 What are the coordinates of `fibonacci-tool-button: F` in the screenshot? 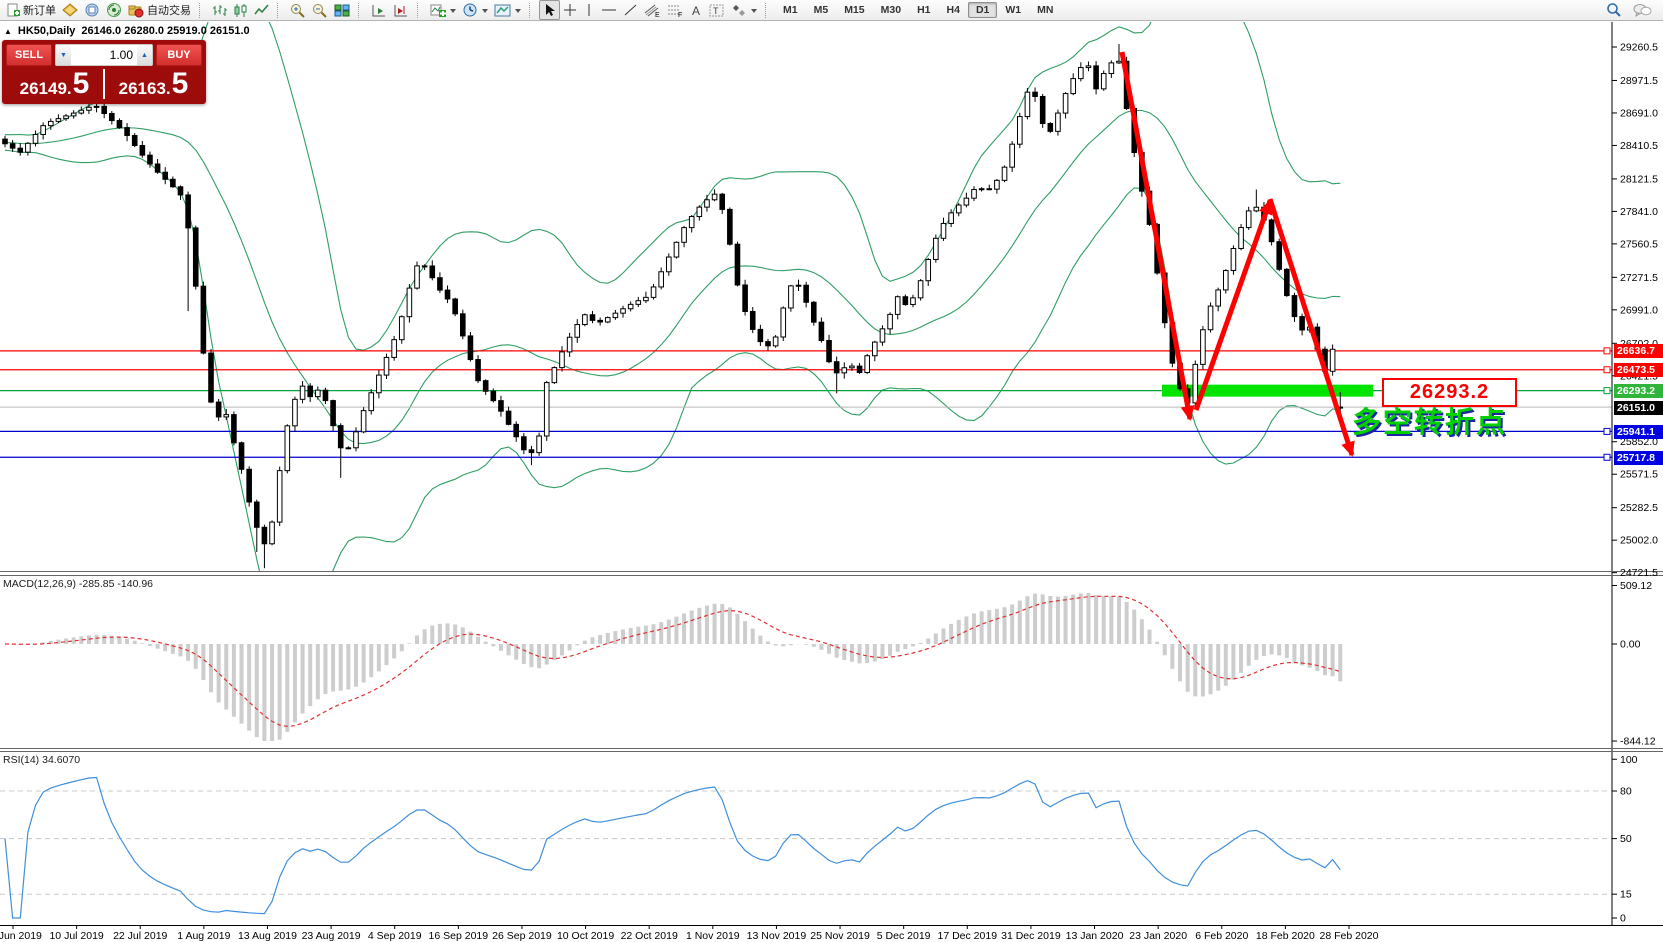 It's located at (675, 10).